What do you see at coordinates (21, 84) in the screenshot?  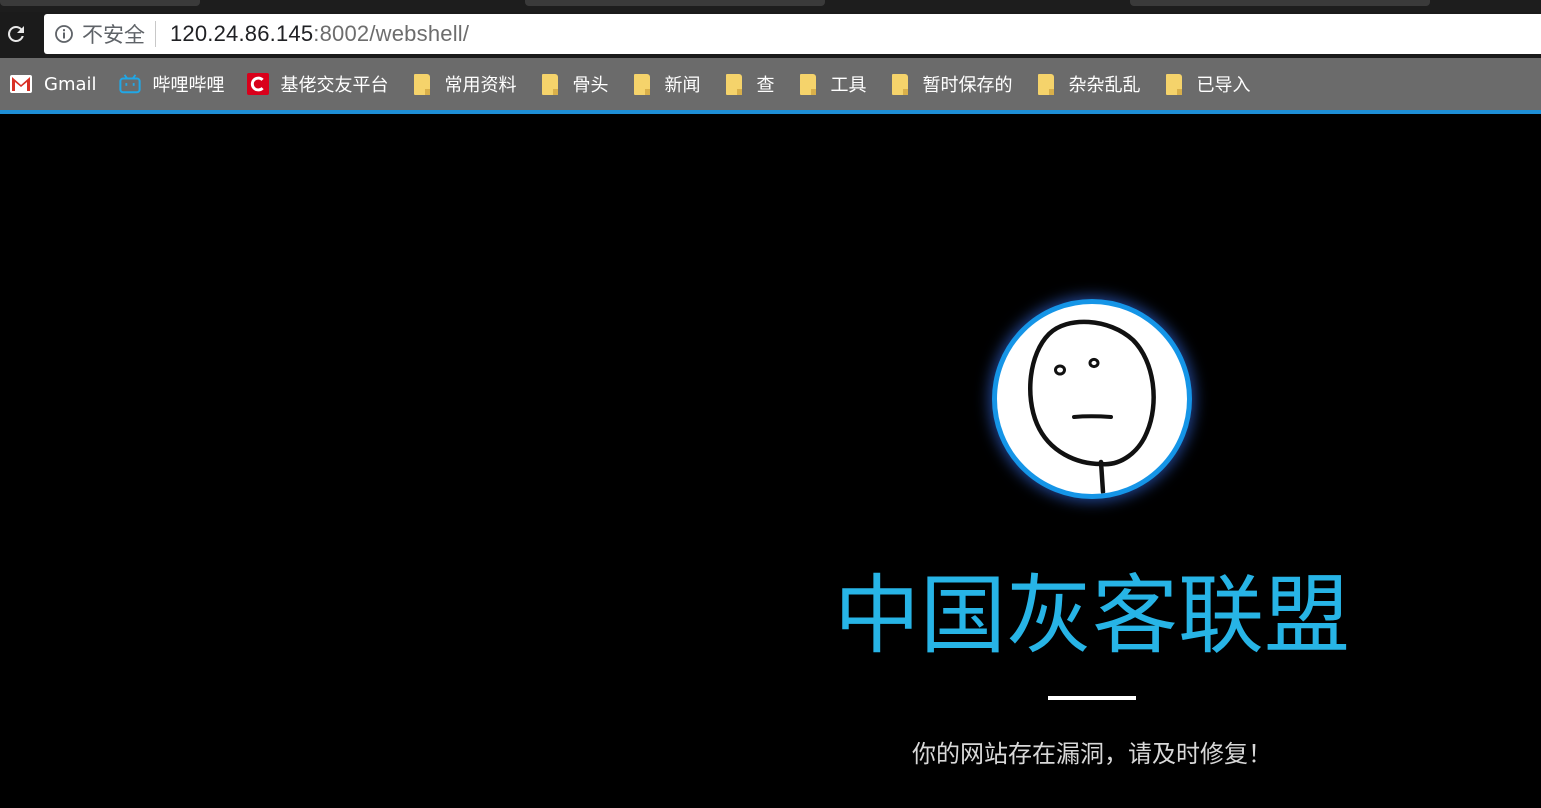 I see `gmail-icon` at bounding box center [21, 84].